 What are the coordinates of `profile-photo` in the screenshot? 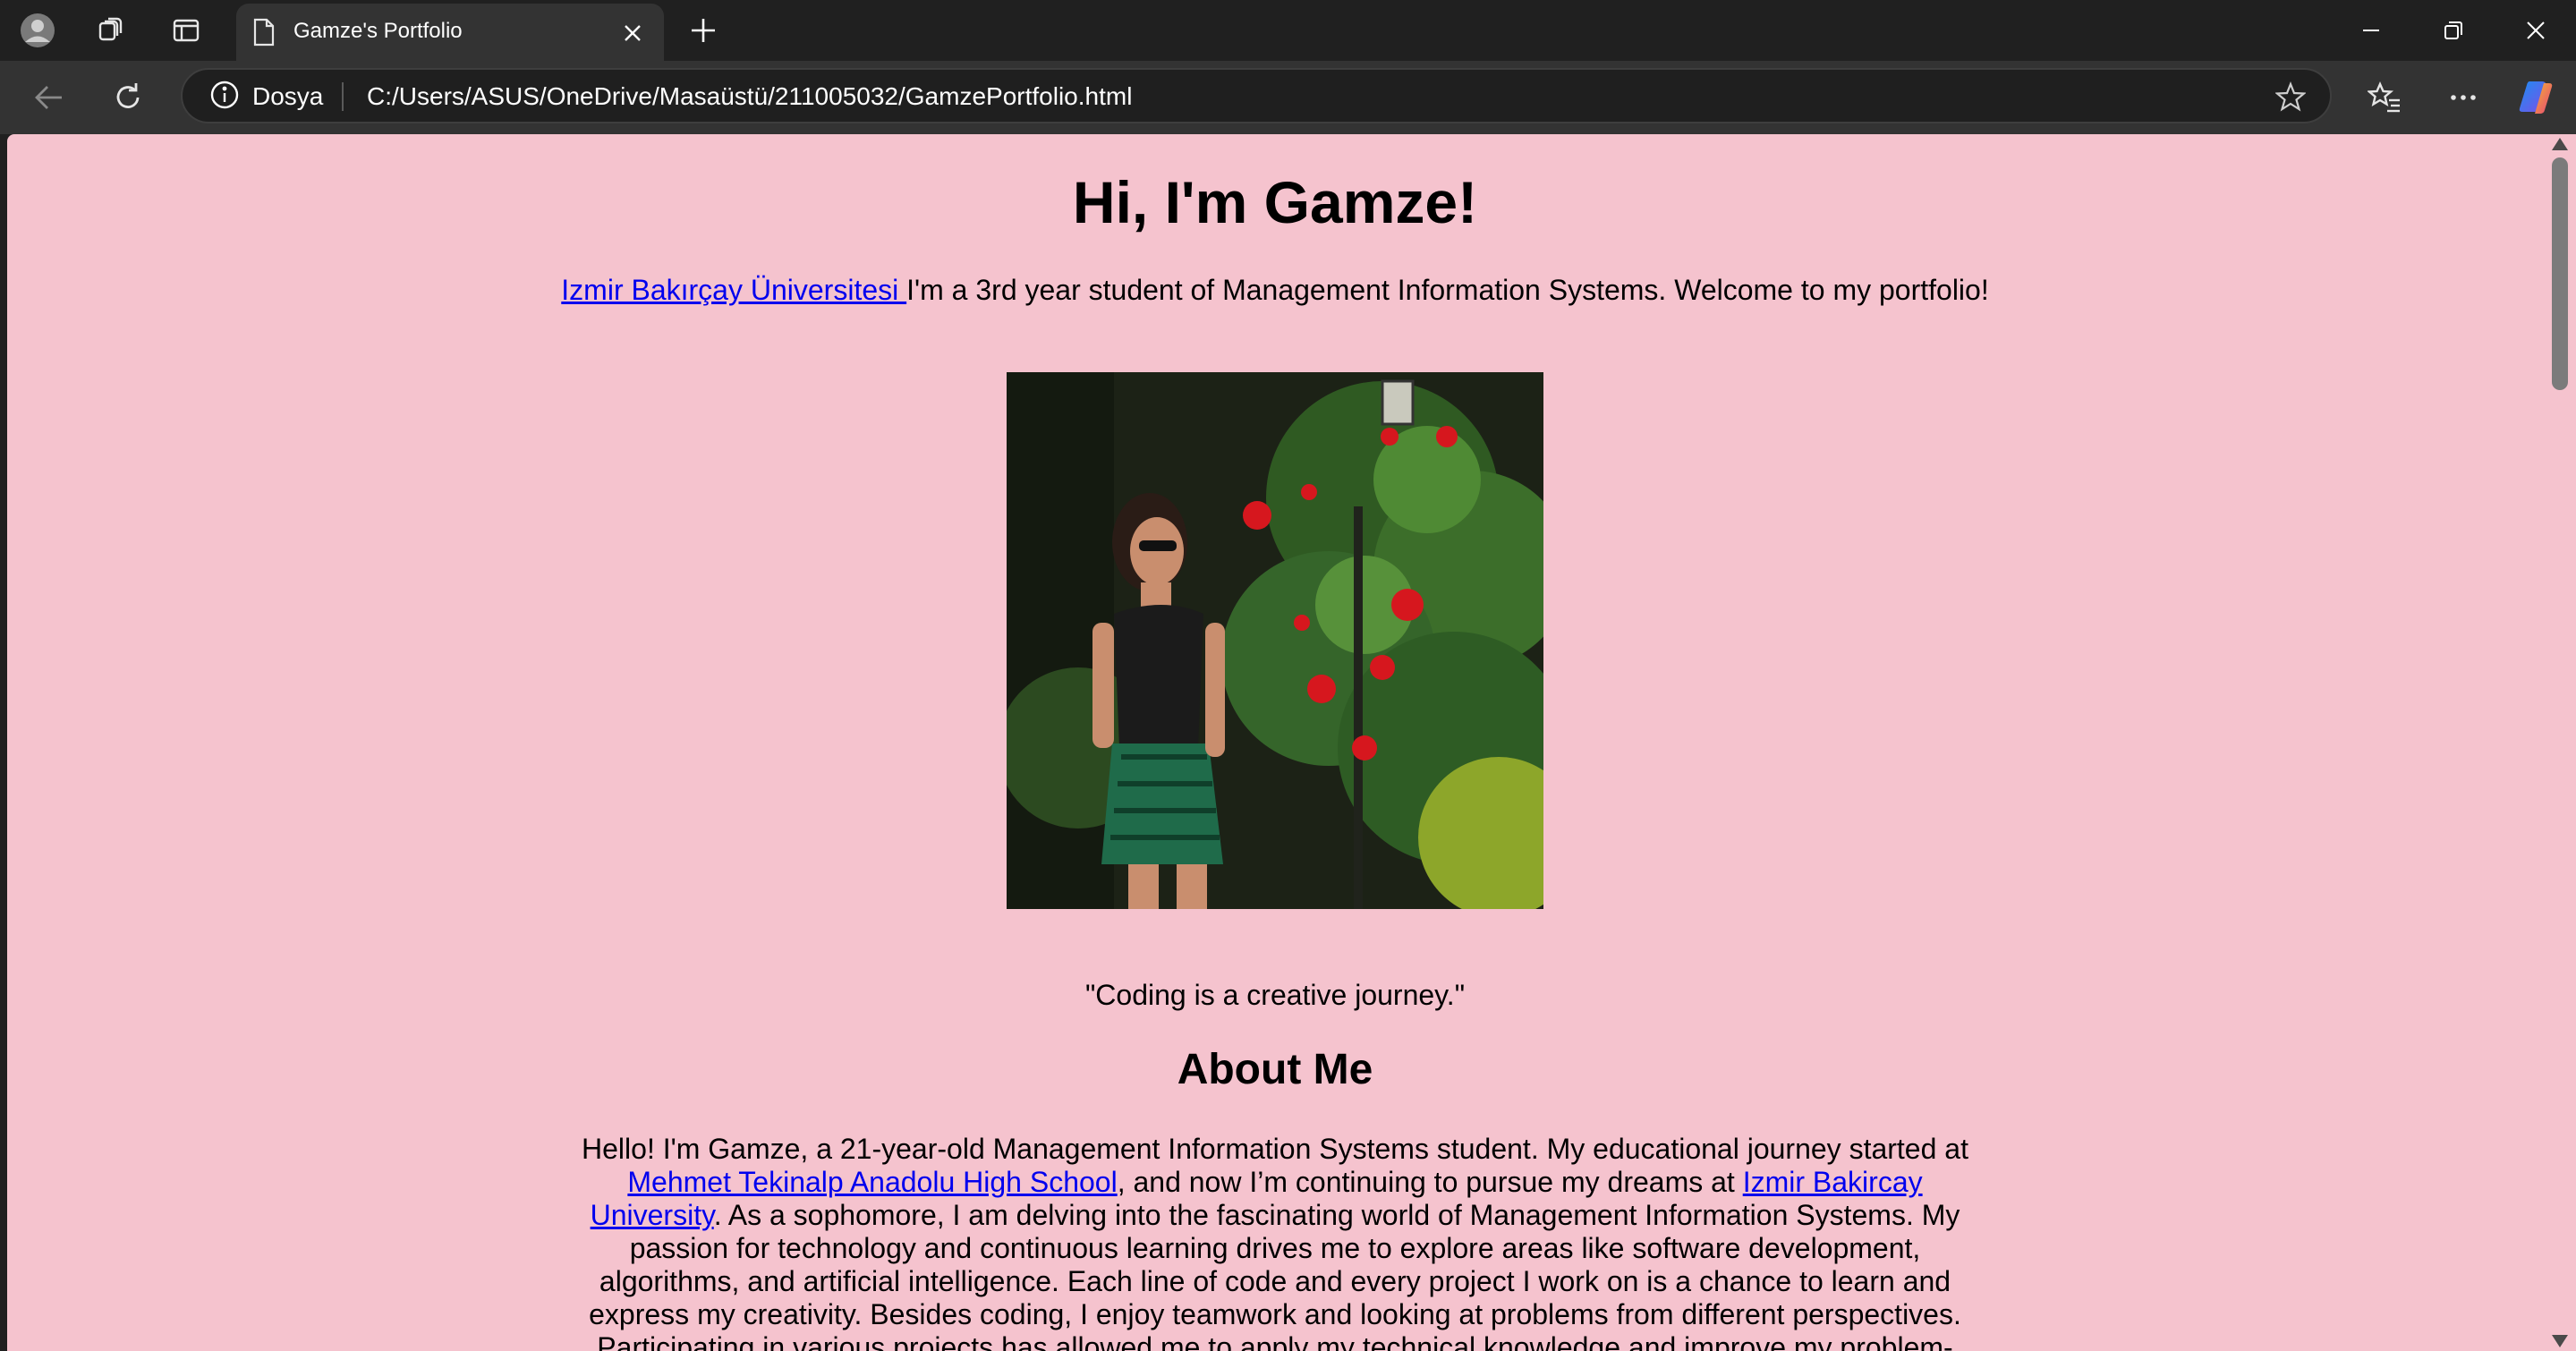 It's located at (1275, 640).